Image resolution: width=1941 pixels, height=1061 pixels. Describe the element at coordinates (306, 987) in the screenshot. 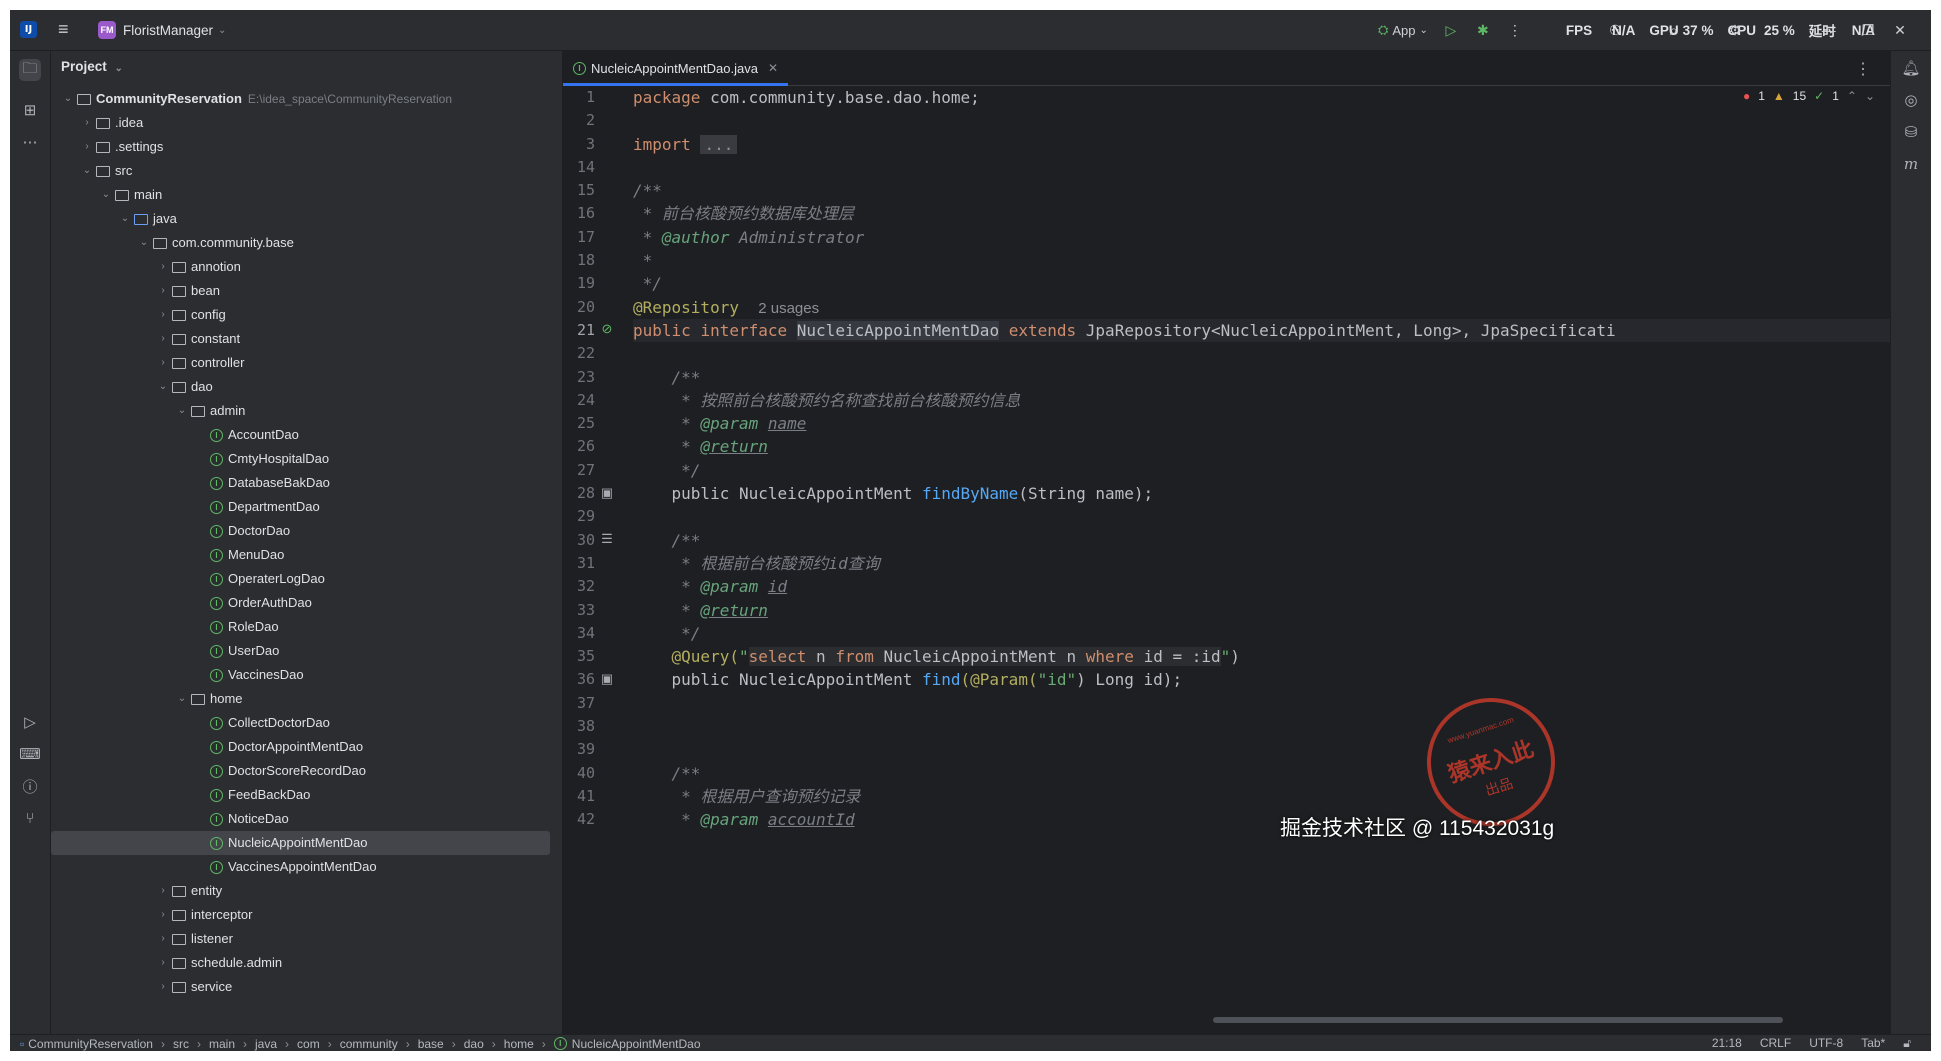

I see `tree-item: › service` at that location.